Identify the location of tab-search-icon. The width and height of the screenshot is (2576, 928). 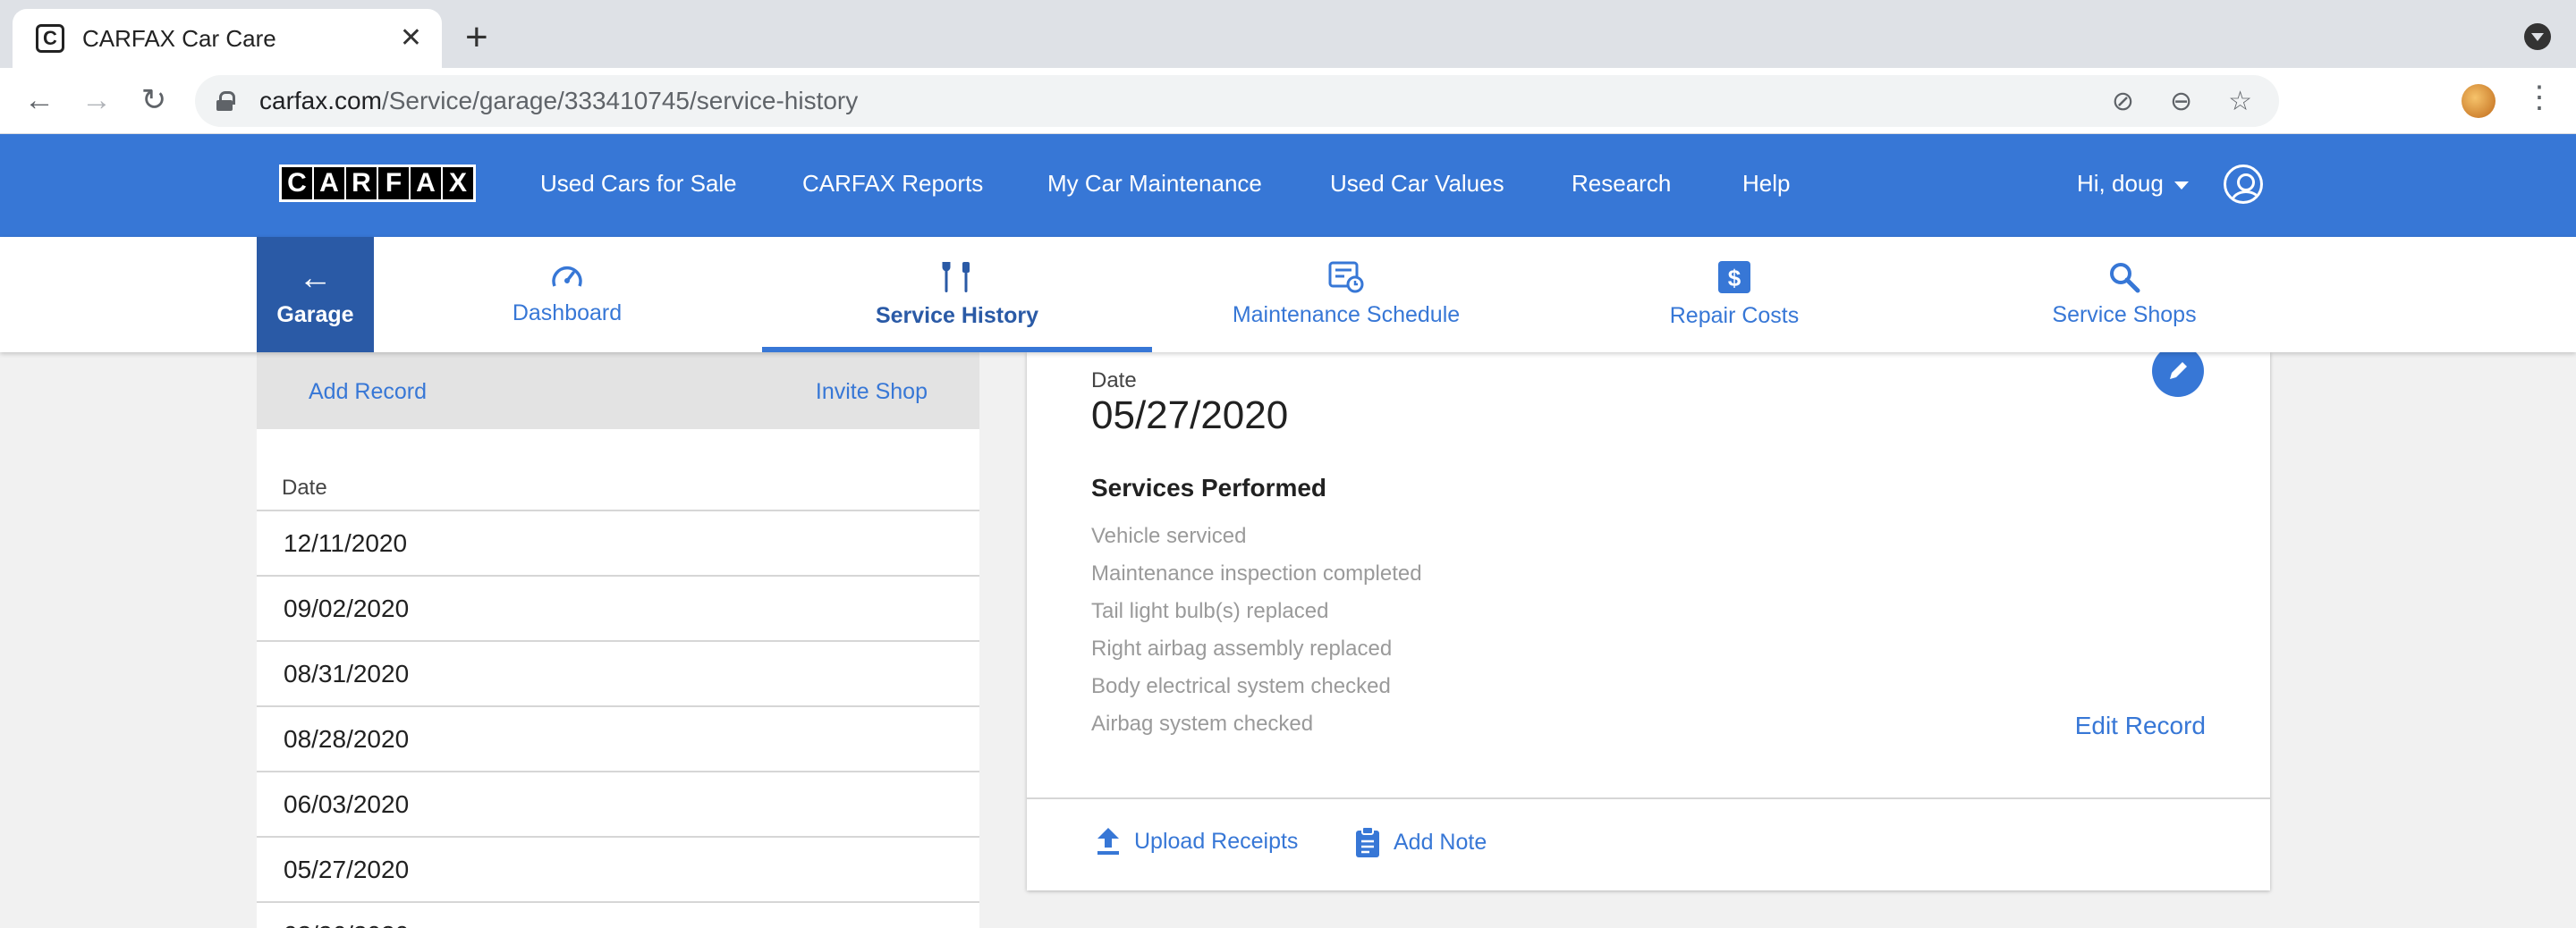
(2537, 37).